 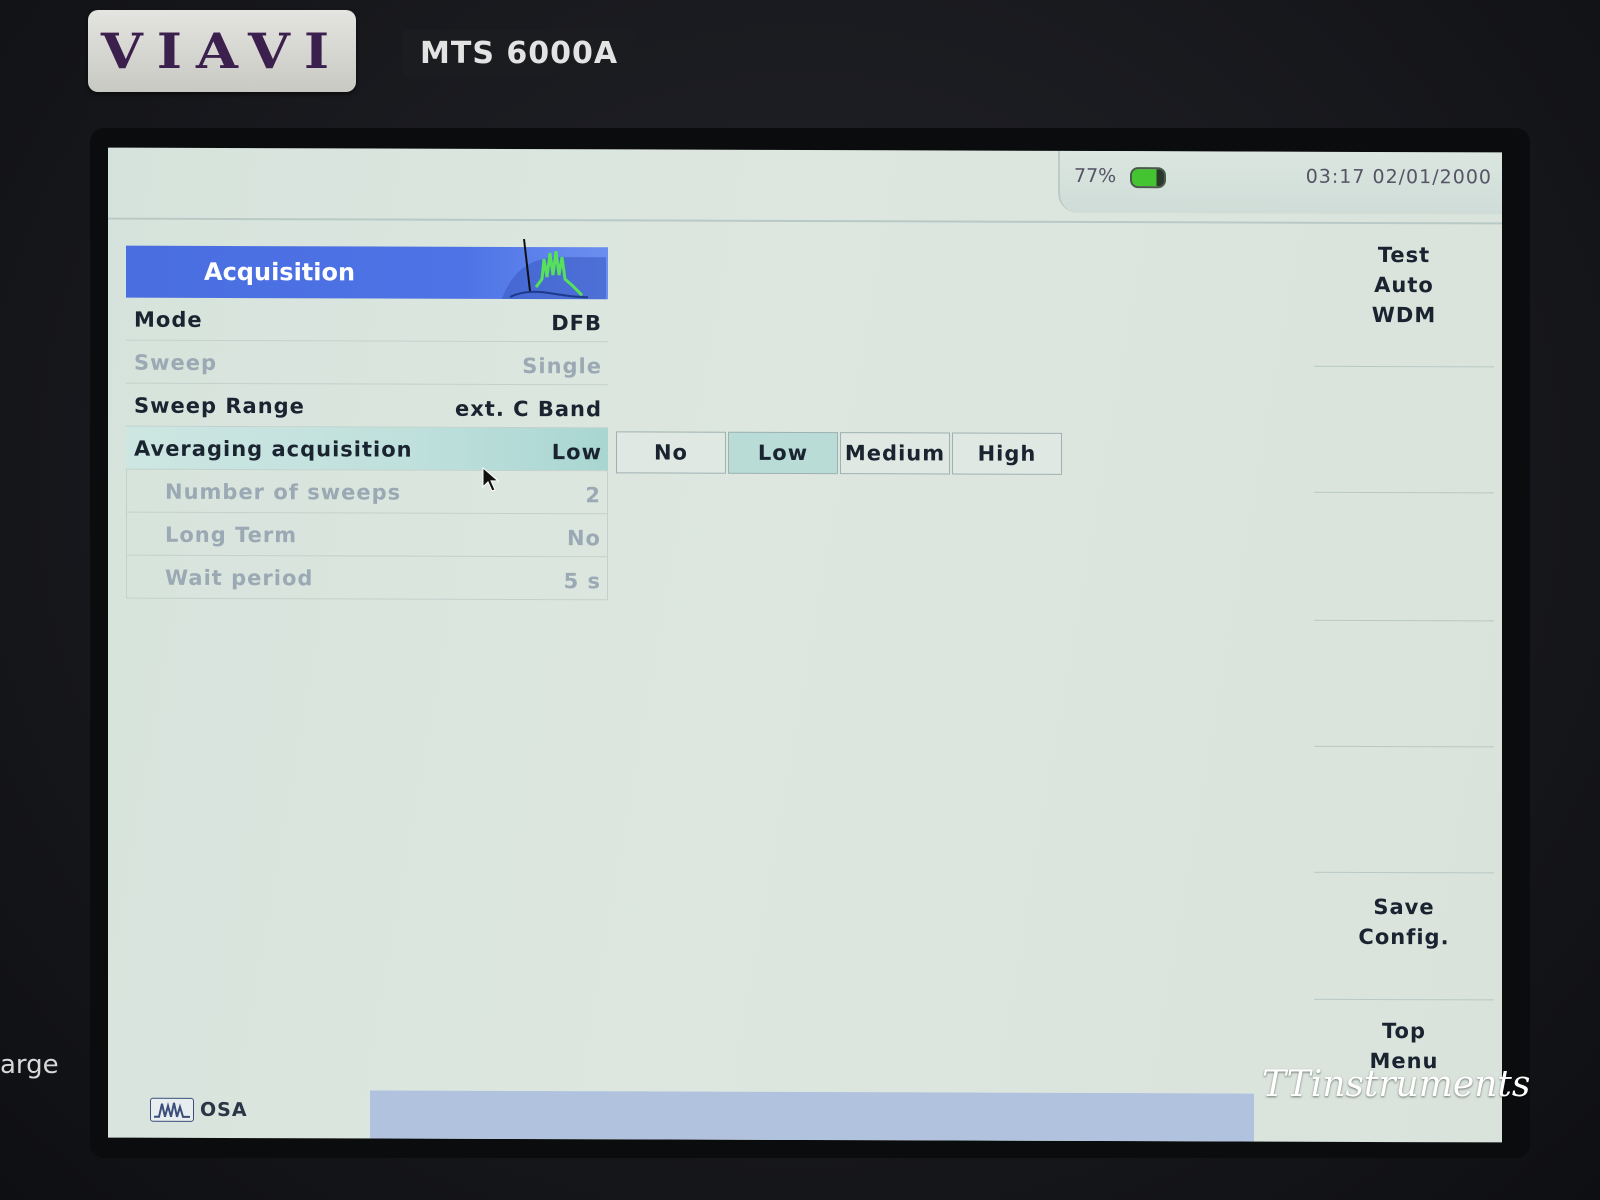 What do you see at coordinates (671, 452) in the screenshot?
I see `option-no-button: No` at bounding box center [671, 452].